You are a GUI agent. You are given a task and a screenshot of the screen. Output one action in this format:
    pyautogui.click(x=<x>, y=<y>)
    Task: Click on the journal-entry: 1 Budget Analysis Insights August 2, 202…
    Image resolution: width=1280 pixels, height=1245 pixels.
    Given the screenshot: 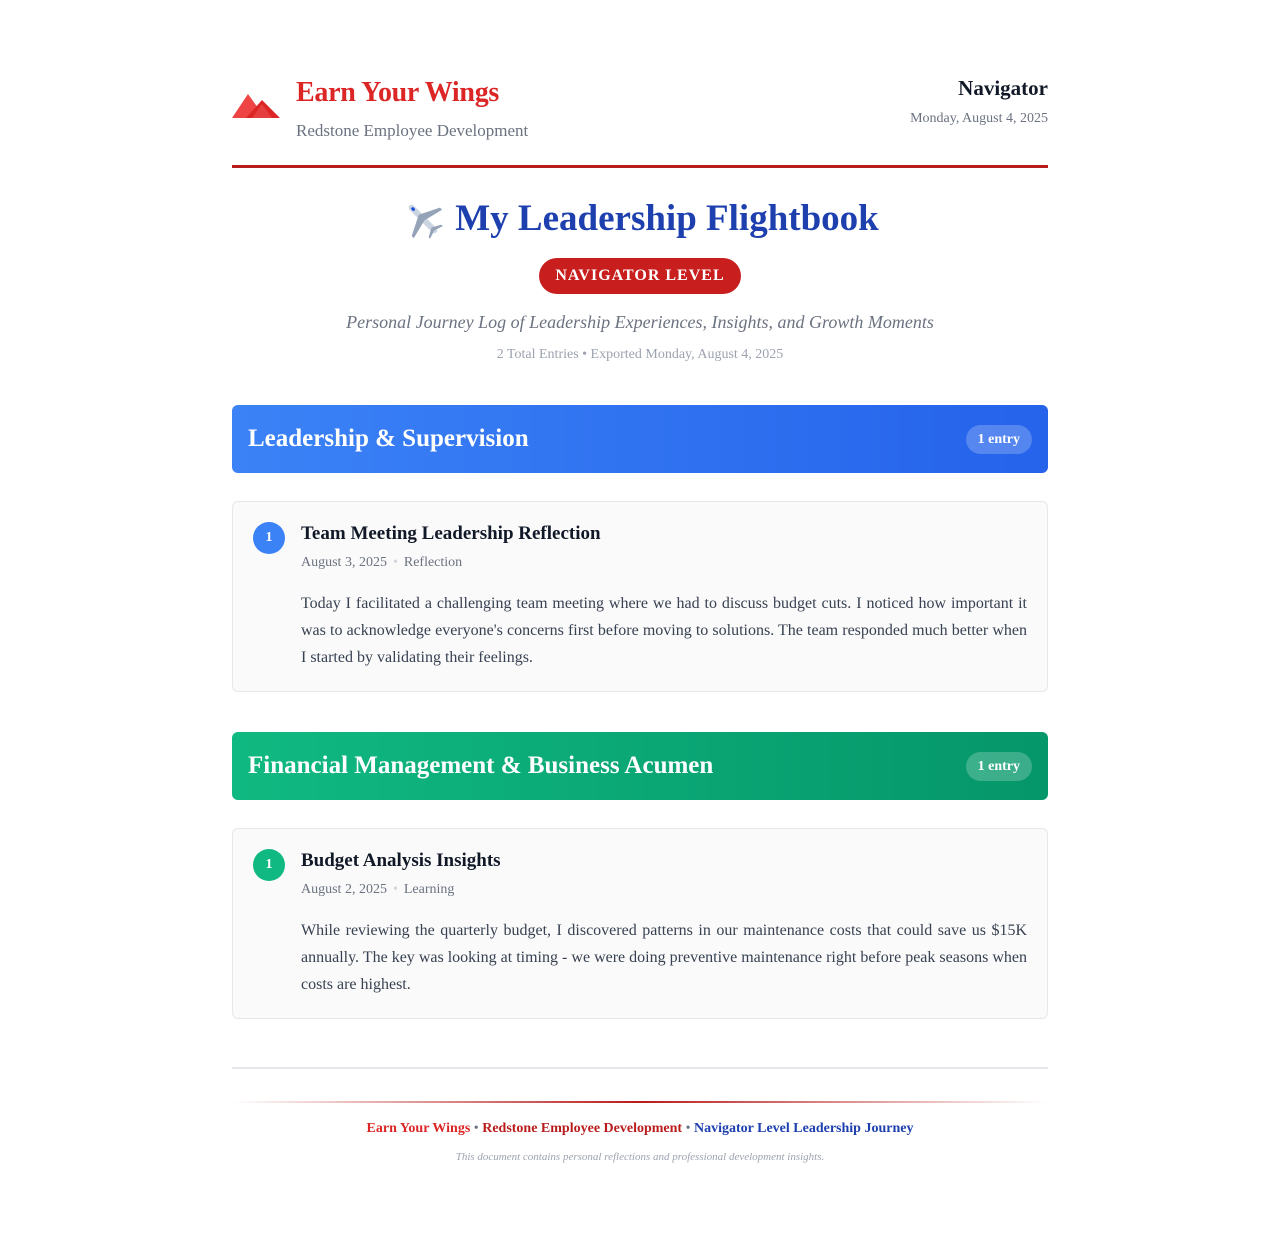 What is the action you would take?
    pyautogui.click(x=640, y=923)
    